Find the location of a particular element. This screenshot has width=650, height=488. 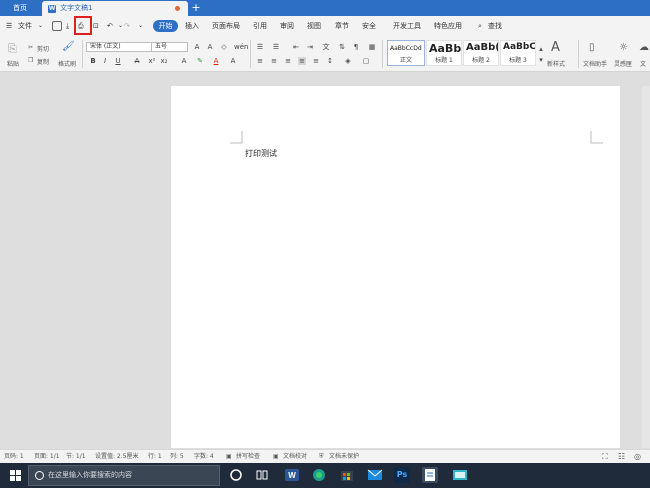

status-section: 节: 1/1 is located at coordinates (76, 457).